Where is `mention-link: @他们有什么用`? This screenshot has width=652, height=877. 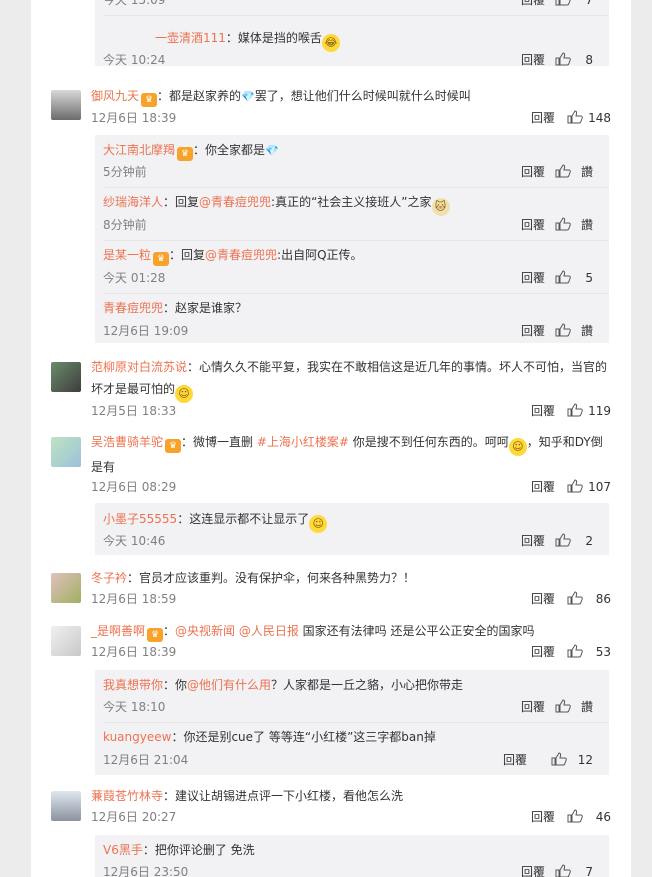
mention-link: @他们有什么用 is located at coordinates (229, 685).